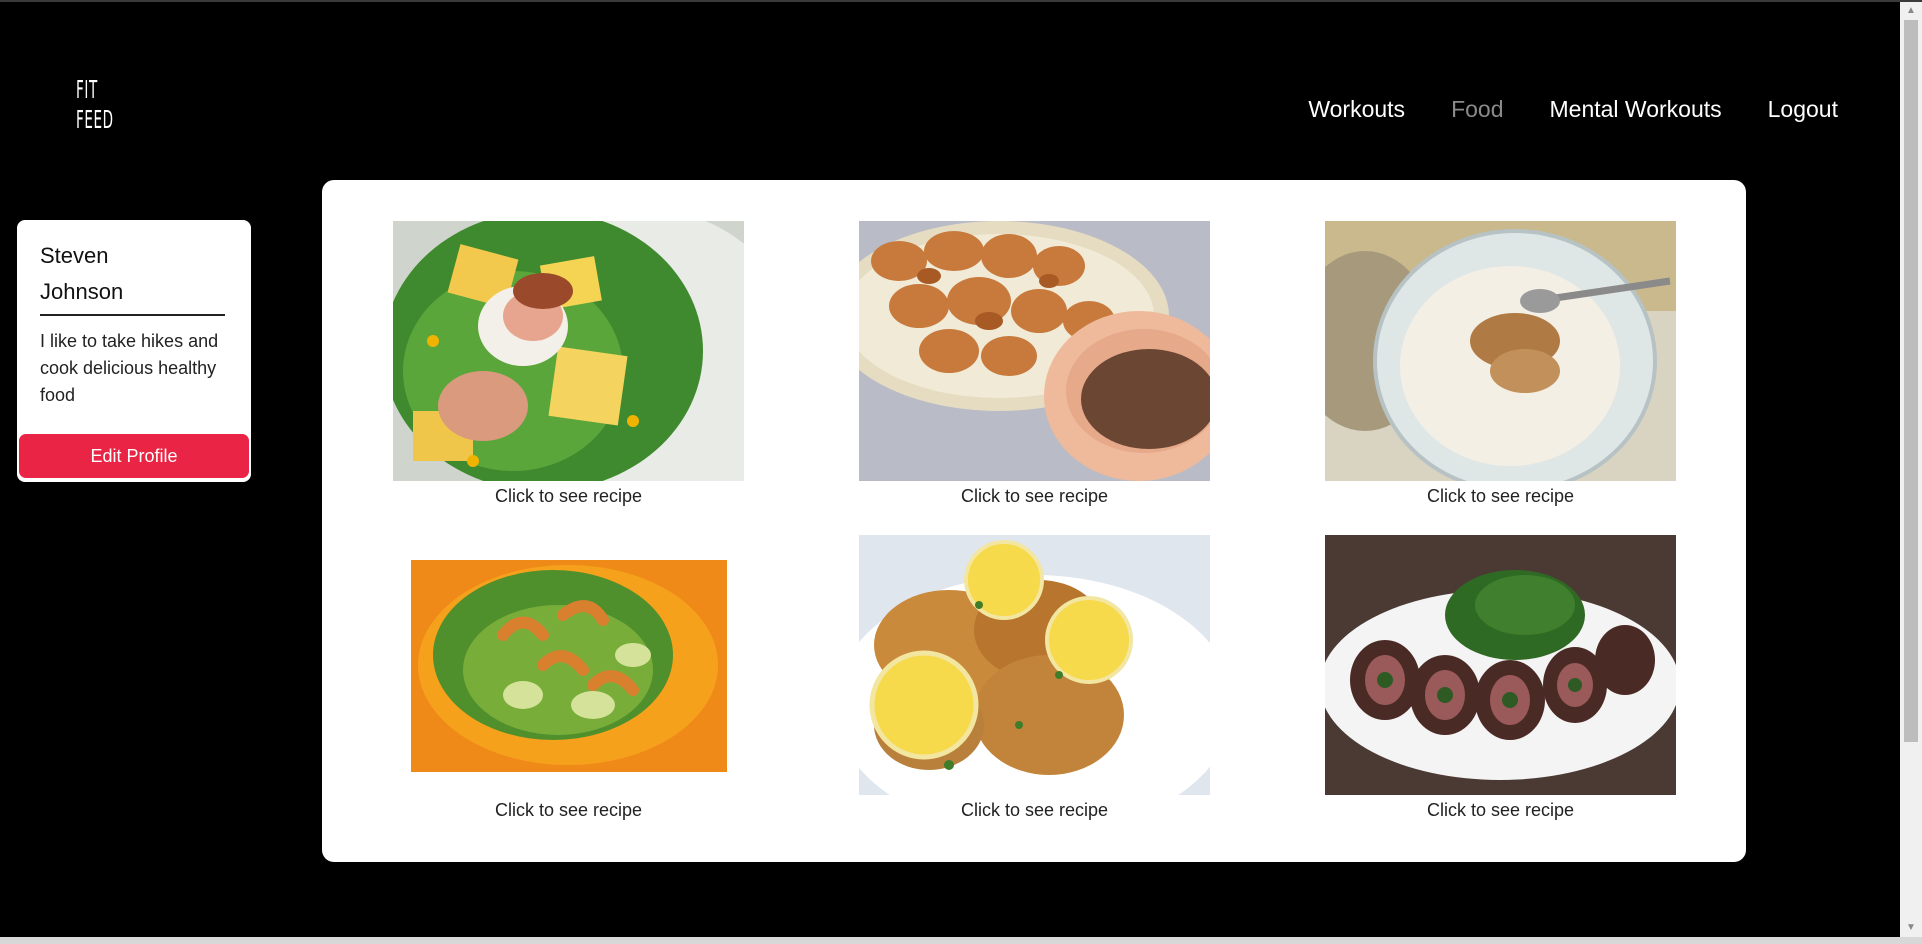 This screenshot has height=944, width=1922. What do you see at coordinates (74, 255) in the screenshot?
I see `profile-first-name: Steven` at bounding box center [74, 255].